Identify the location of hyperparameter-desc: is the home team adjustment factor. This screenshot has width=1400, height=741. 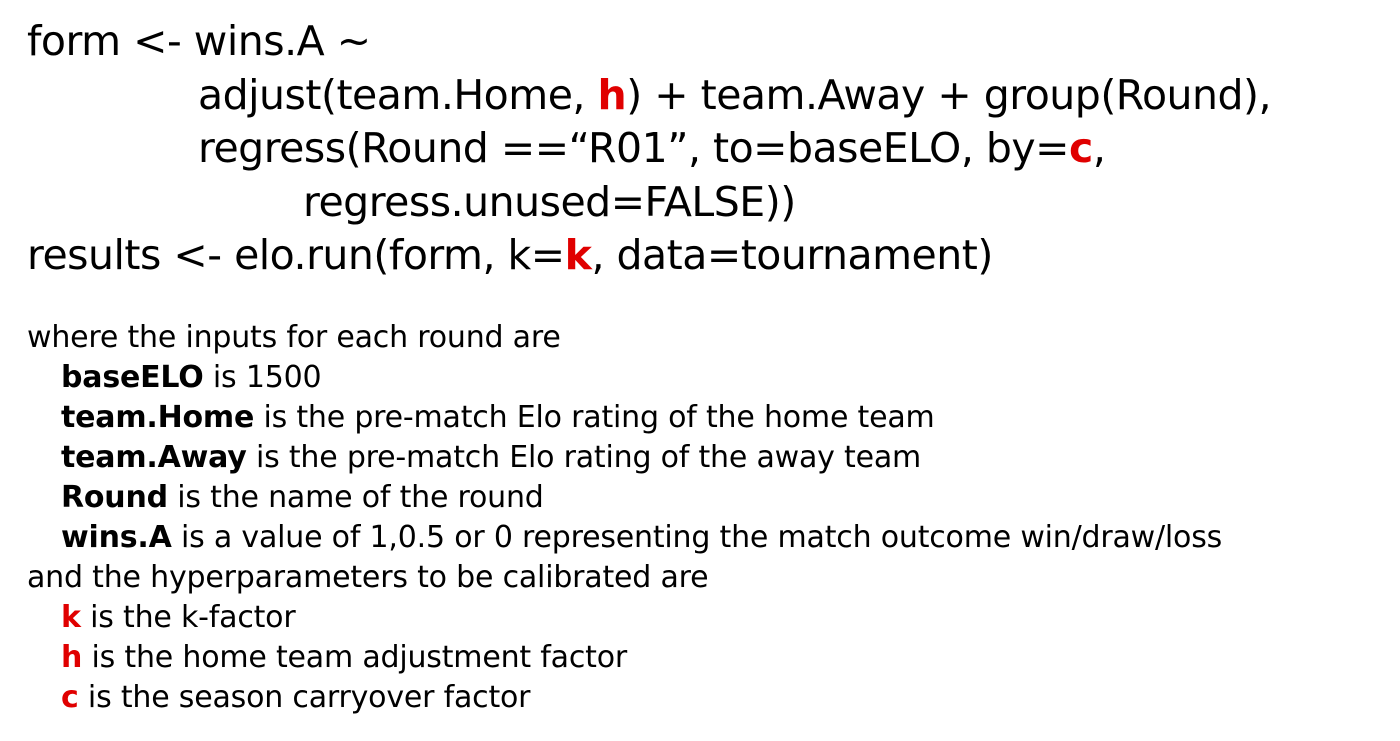
(355, 657).